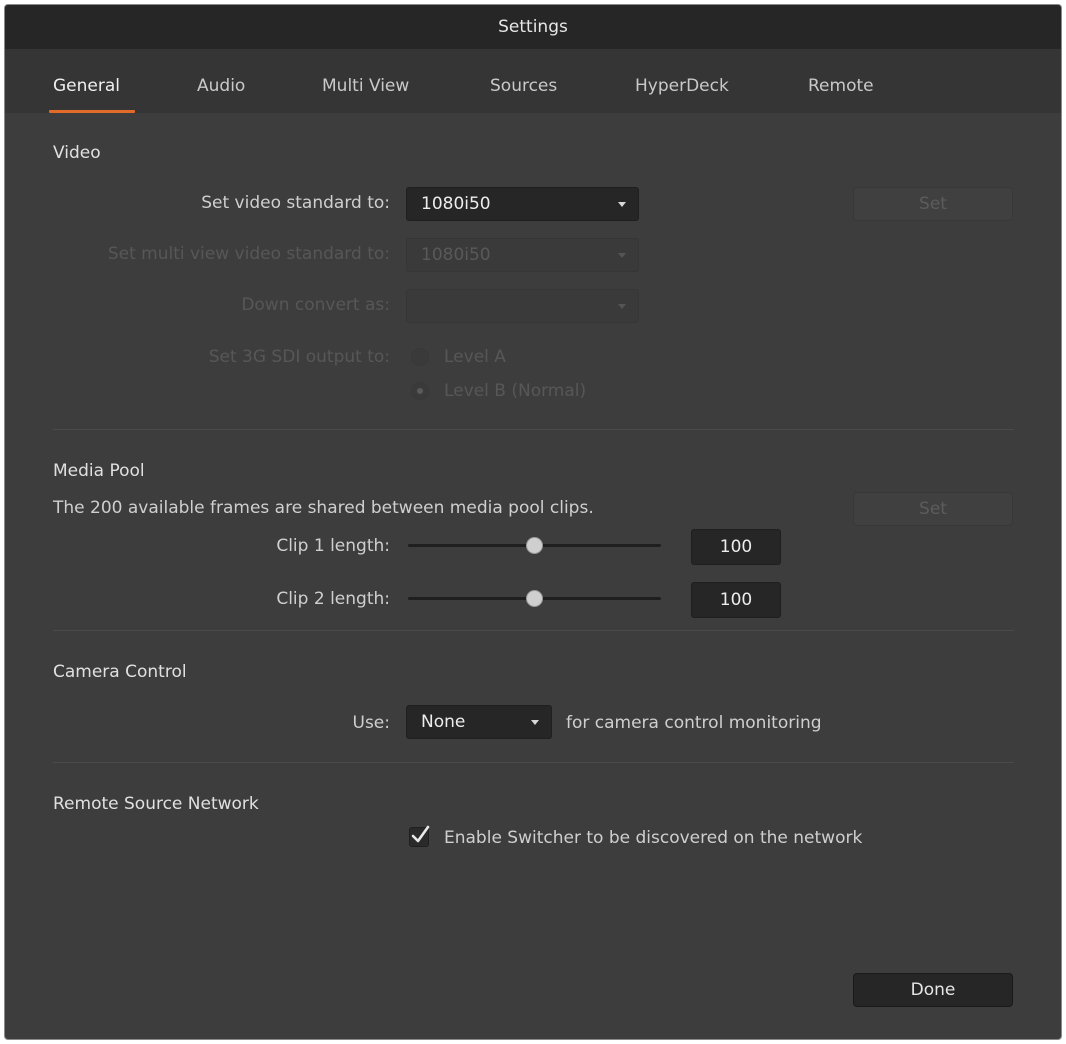 The image size is (1066, 1044). I want to click on video-set-button: Set, so click(933, 204).